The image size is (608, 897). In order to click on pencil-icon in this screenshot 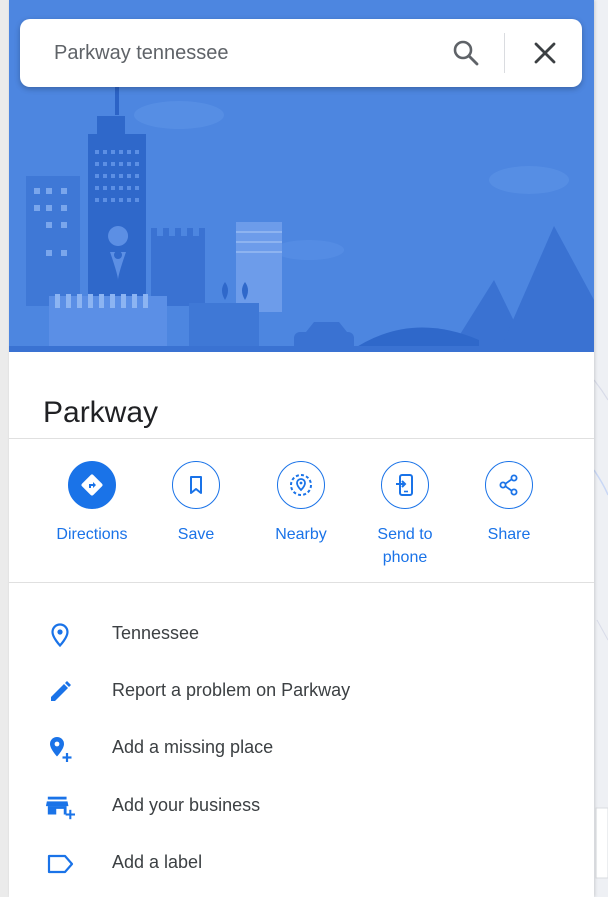, I will do `click(61, 691)`.